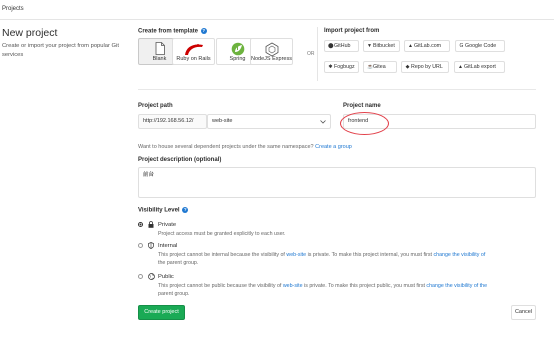  I want to click on import-heading: Import project from, so click(352, 31).